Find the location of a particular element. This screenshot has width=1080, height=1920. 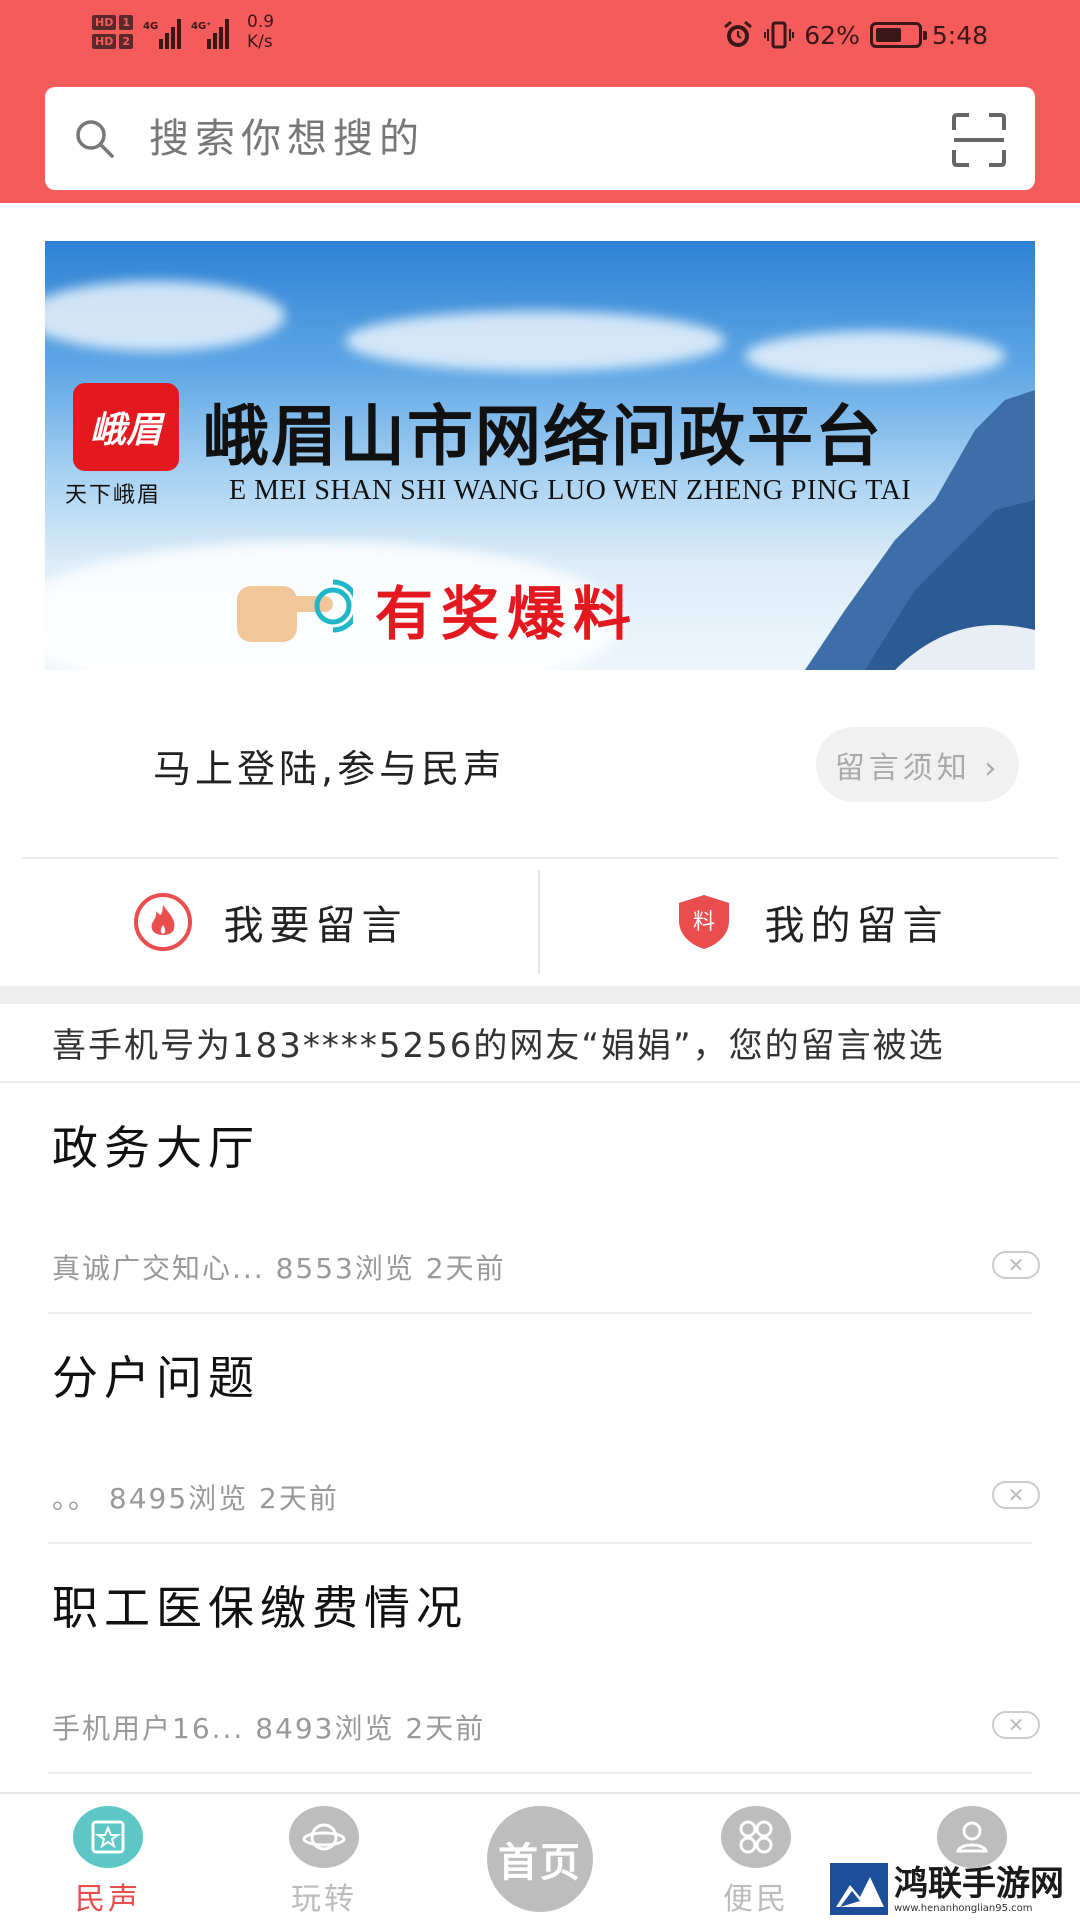

feed-item-meta: 真诚广交知心... 8553浏览 2天前 is located at coordinates (279, 1268).